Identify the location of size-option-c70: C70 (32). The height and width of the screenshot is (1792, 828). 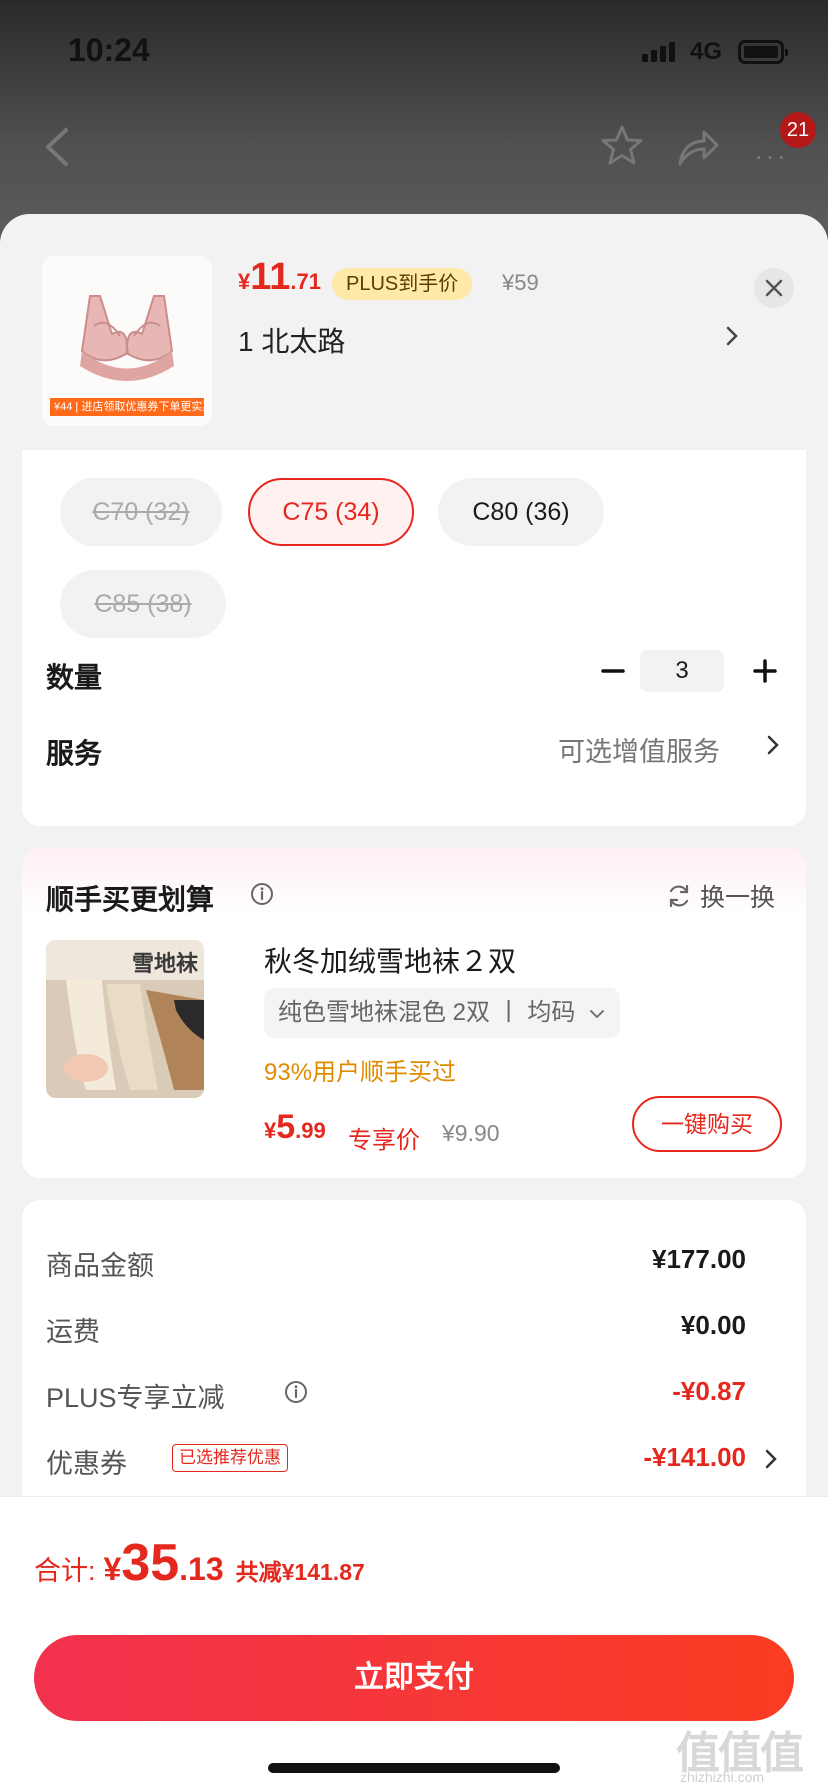
(141, 512).